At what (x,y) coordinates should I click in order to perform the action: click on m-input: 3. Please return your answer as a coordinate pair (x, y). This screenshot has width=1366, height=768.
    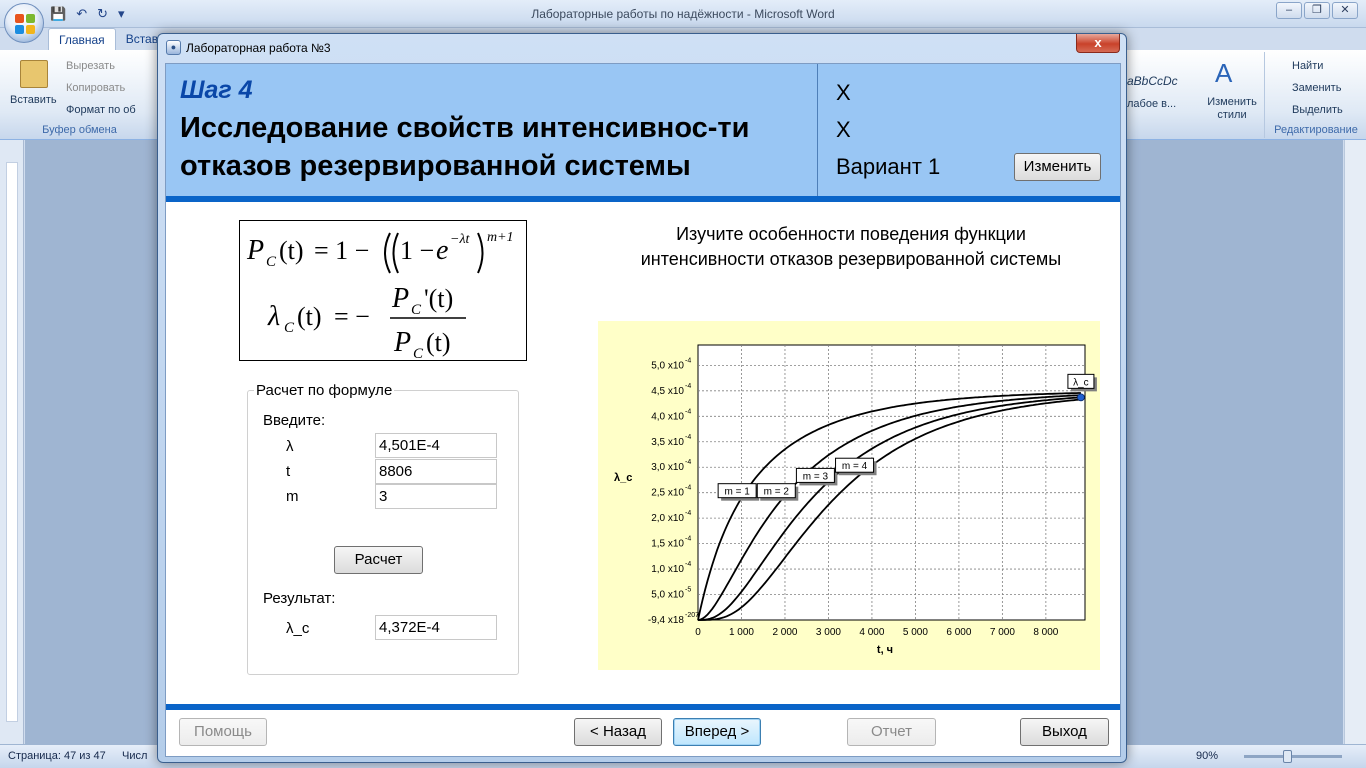
    Looking at the image, I should click on (436, 496).